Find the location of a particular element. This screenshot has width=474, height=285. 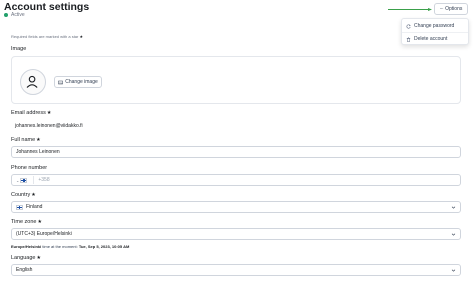

language-label: Language★ is located at coordinates (26, 258).